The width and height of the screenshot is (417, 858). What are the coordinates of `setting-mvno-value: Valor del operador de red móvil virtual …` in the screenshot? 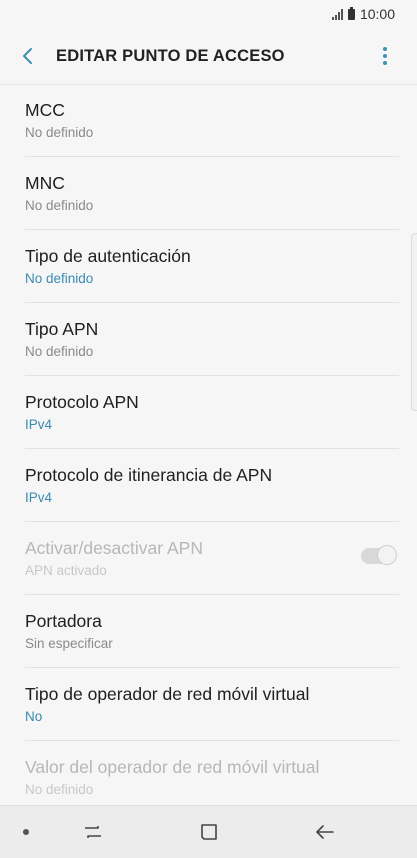 It's located at (212, 777).